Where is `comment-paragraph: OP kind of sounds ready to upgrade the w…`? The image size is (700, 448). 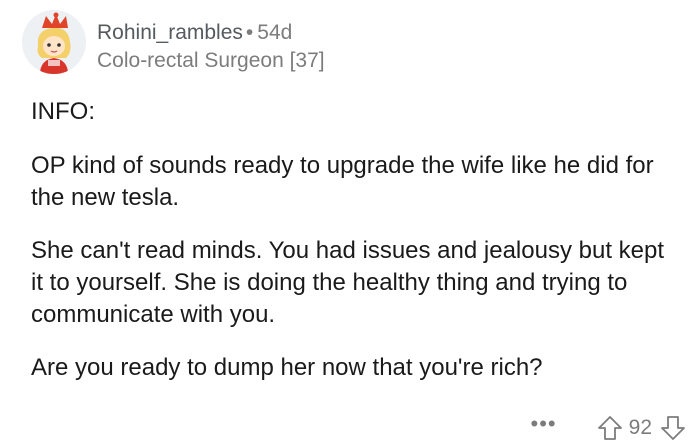 comment-paragraph: OP kind of sounds ready to upgrade the w… is located at coordinates (342, 181).